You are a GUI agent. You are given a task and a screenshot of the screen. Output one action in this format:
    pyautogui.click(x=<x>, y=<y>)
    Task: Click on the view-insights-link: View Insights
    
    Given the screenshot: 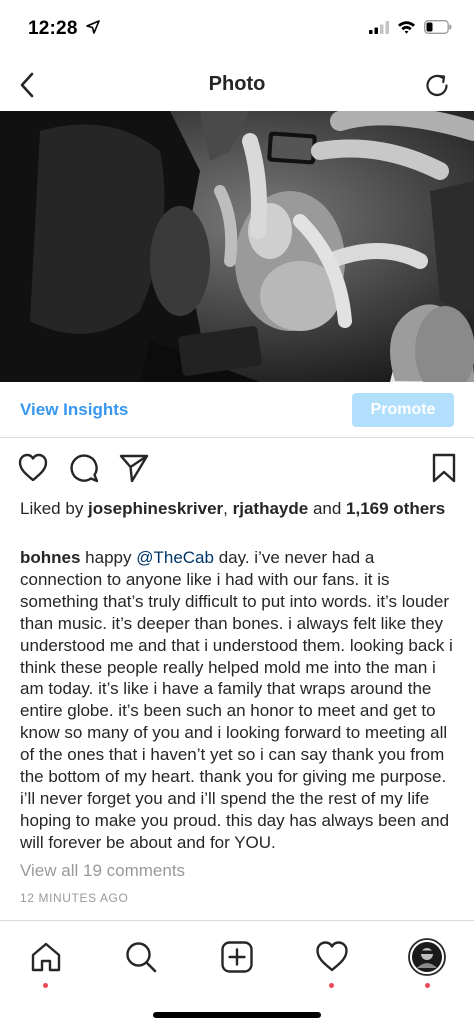 What is the action you would take?
    pyautogui.click(x=74, y=410)
    